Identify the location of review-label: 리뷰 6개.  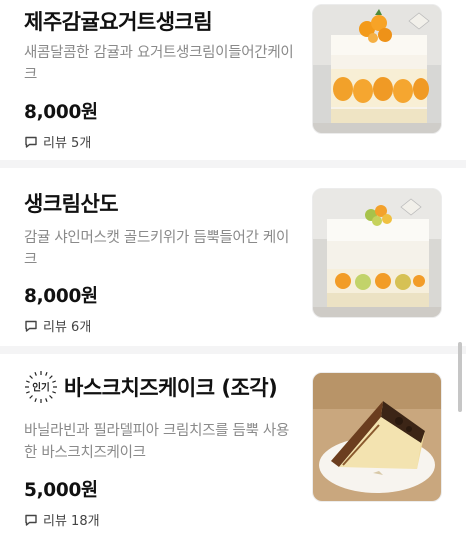
(67, 327).